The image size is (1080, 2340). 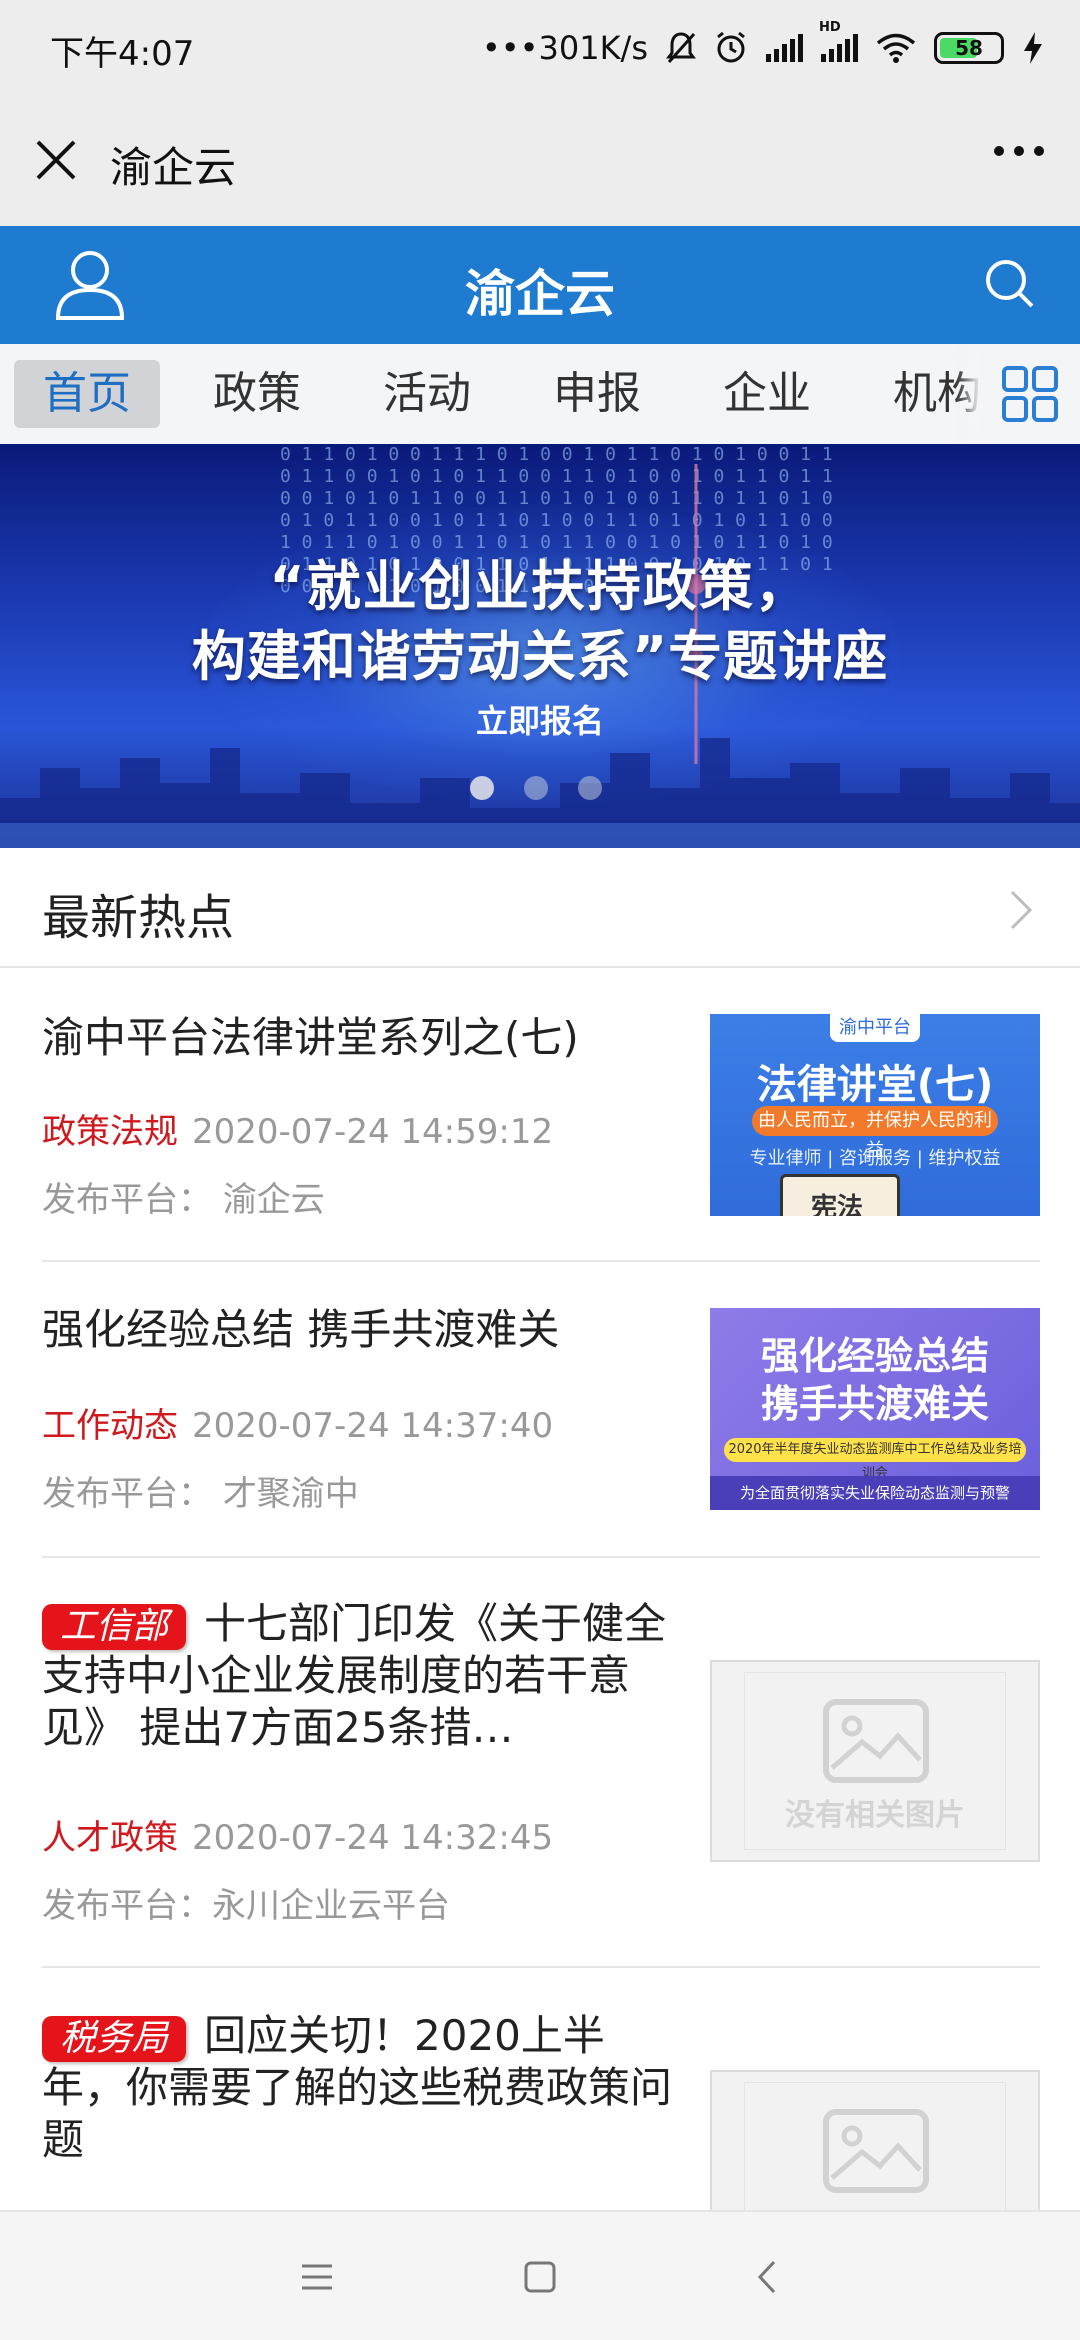 What do you see at coordinates (257, 394) in the screenshot?
I see `tab-policy: 政策` at bounding box center [257, 394].